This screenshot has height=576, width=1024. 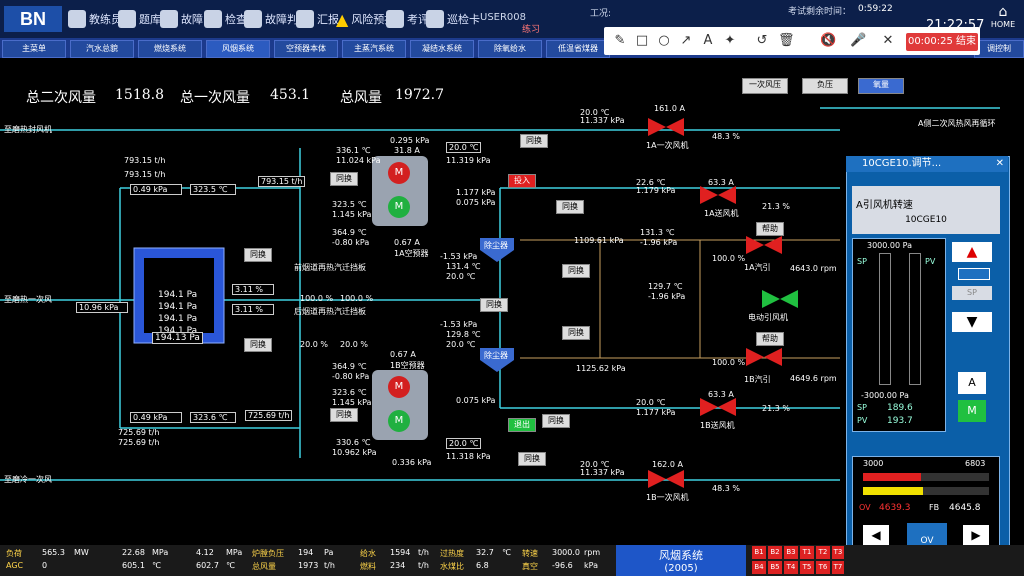 I want to click on undo-icon: ↺, so click(x=762, y=41).